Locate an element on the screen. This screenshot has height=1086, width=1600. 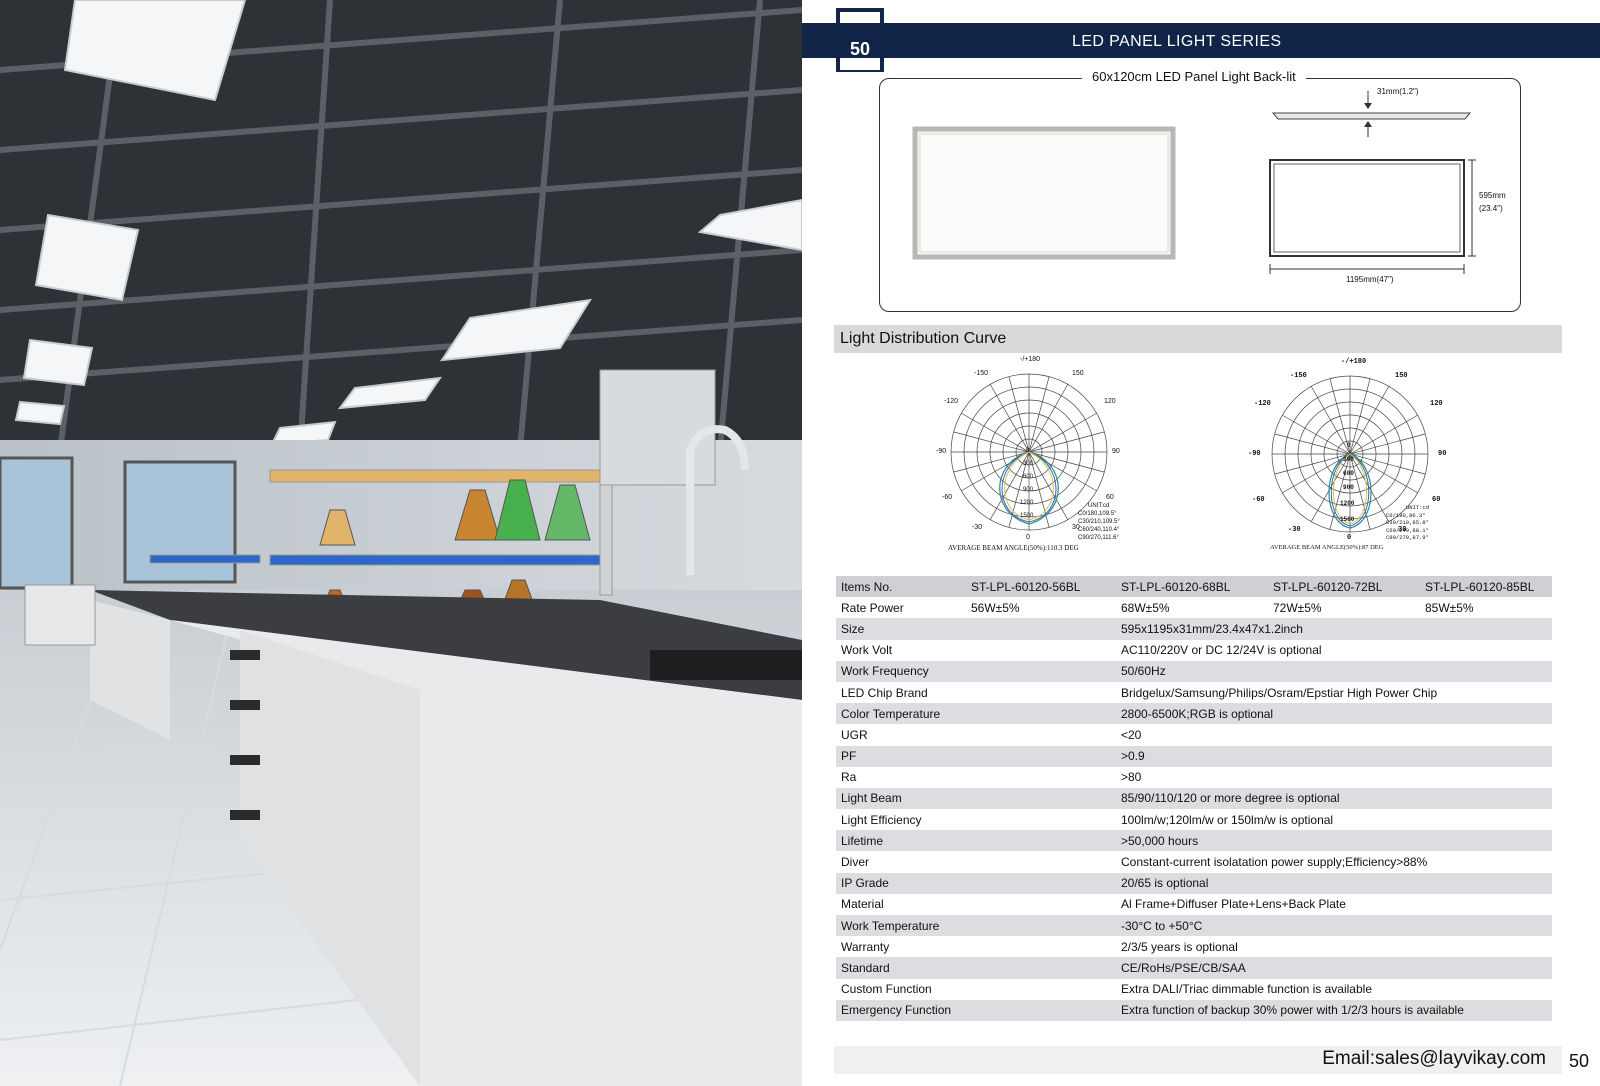
legend-item: C60/240,110.4° is located at coordinates (1099, 530).